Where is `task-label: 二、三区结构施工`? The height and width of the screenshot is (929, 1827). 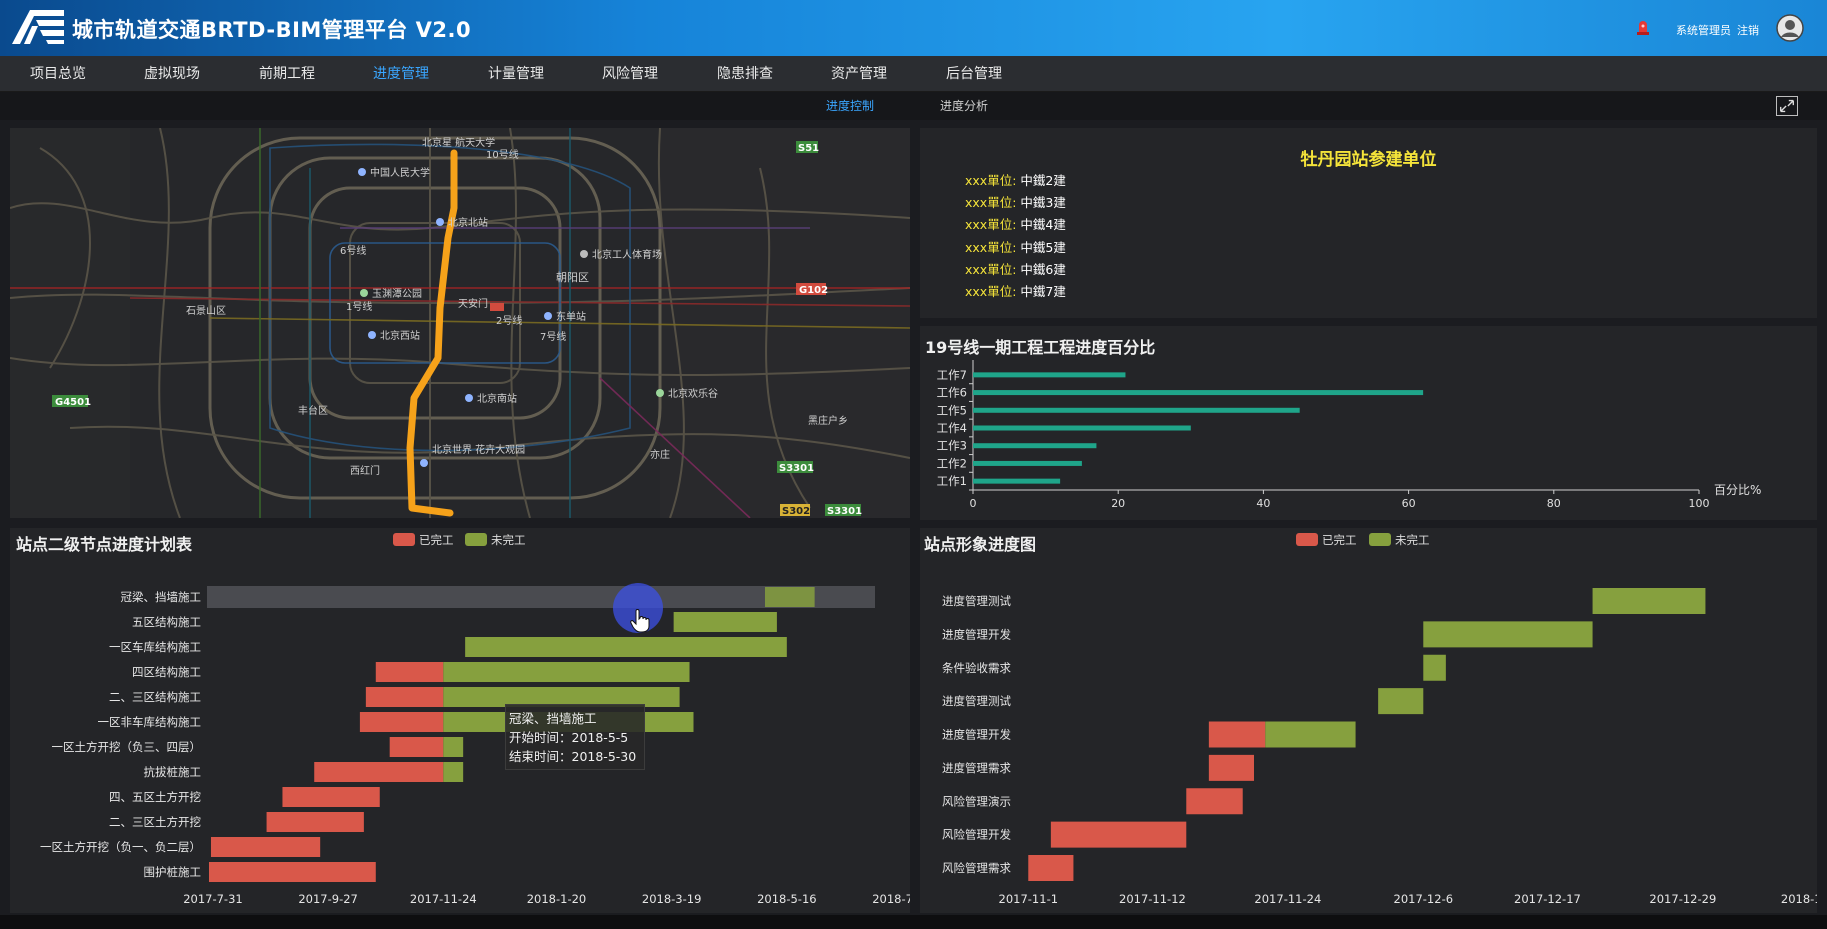
task-label: 二、三区结构施工 is located at coordinates (155, 697).